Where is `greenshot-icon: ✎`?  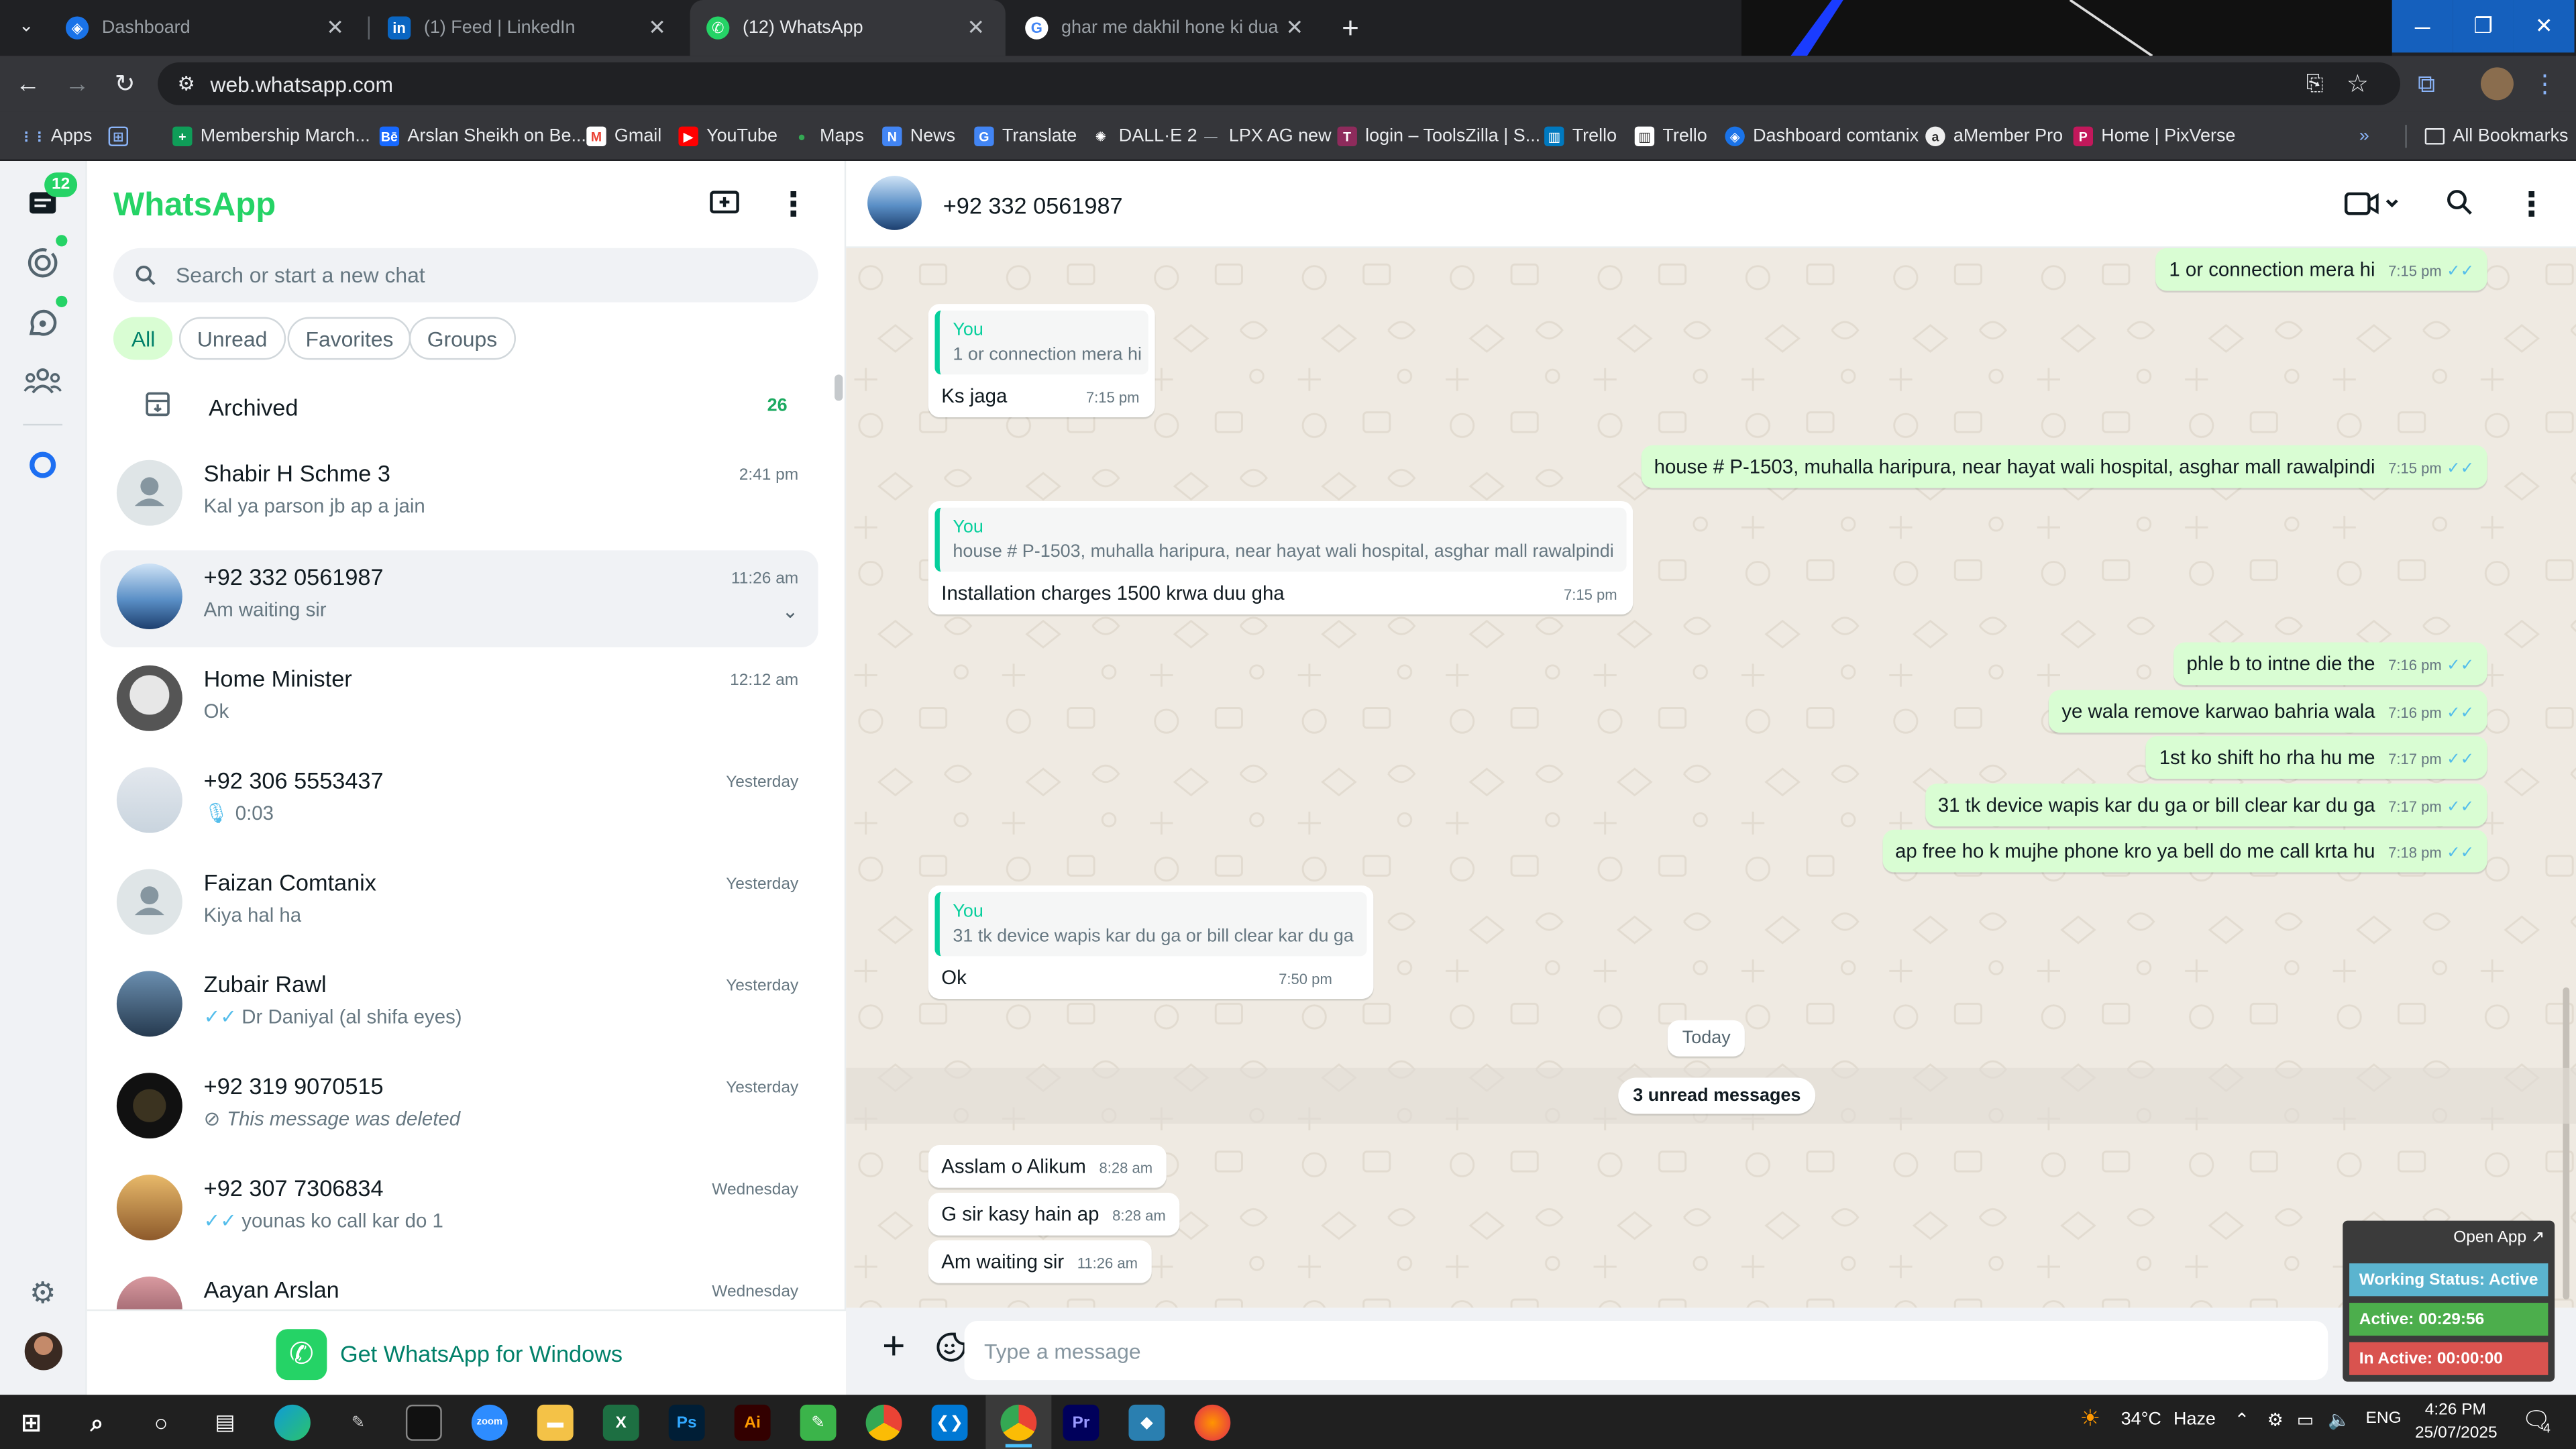
greenshot-icon: ✎ is located at coordinates (818, 1422).